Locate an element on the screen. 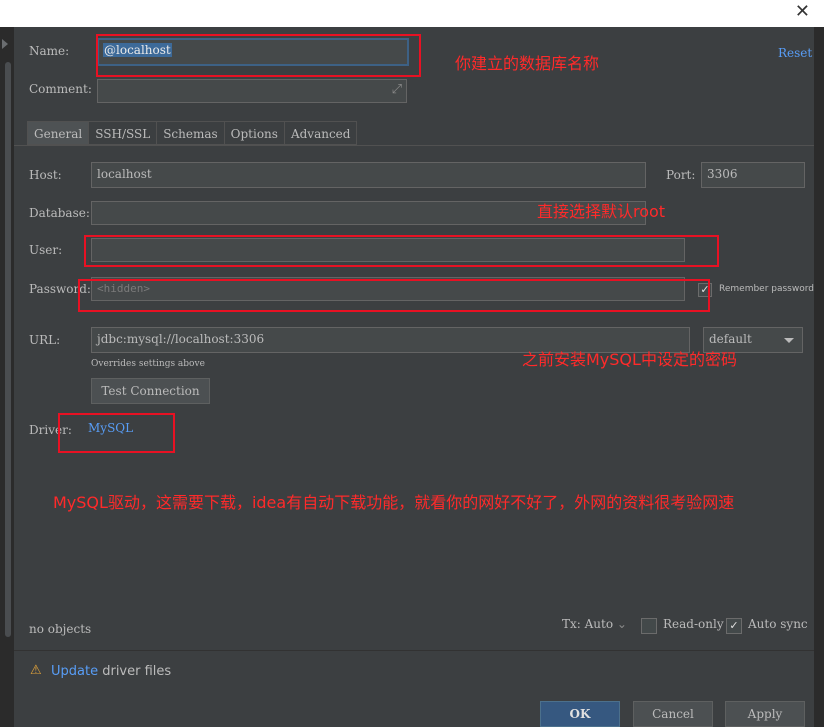 This screenshot has height=727, width=824. tab-ssh-ssl: SSH/SSL is located at coordinates (123, 133).